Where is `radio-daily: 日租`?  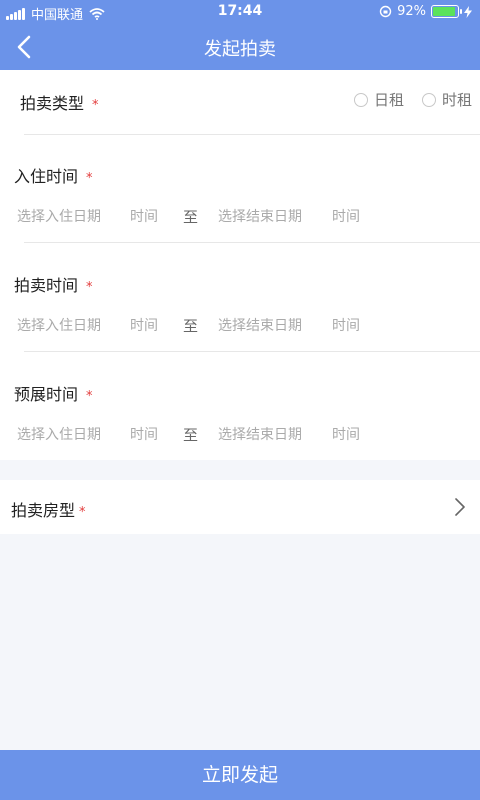 radio-daily: 日租 is located at coordinates (378, 99).